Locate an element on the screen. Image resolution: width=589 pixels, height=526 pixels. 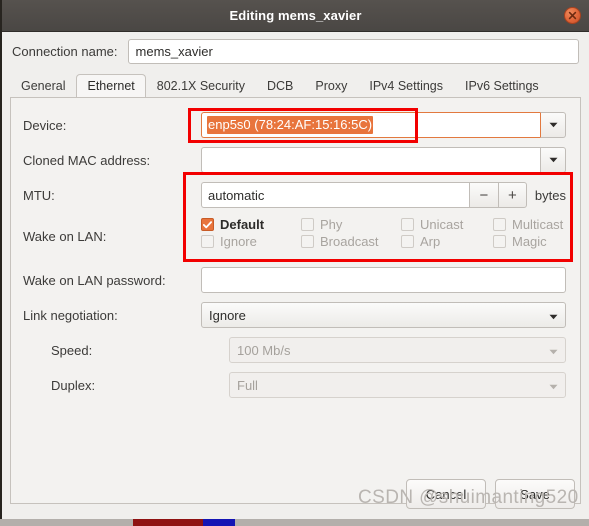
wol-password-row: Wake on LAN password: is located at coordinates (294, 280).